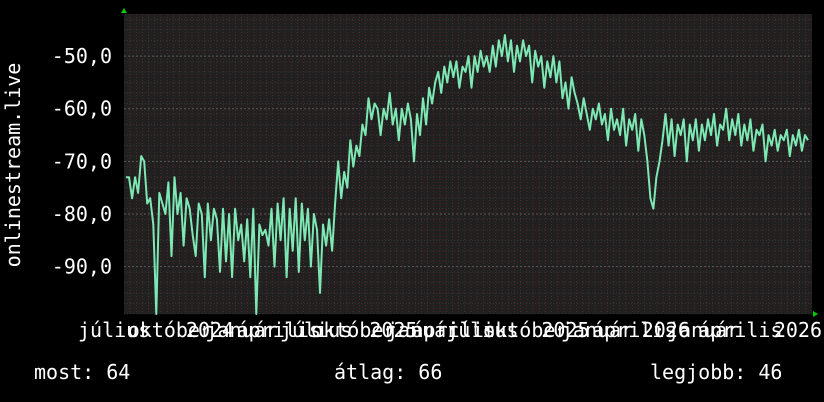 This screenshot has width=824, height=402. What do you see at coordinates (82, 56) in the screenshot?
I see `y-tick-label: -50,0` at bounding box center [82, 56].